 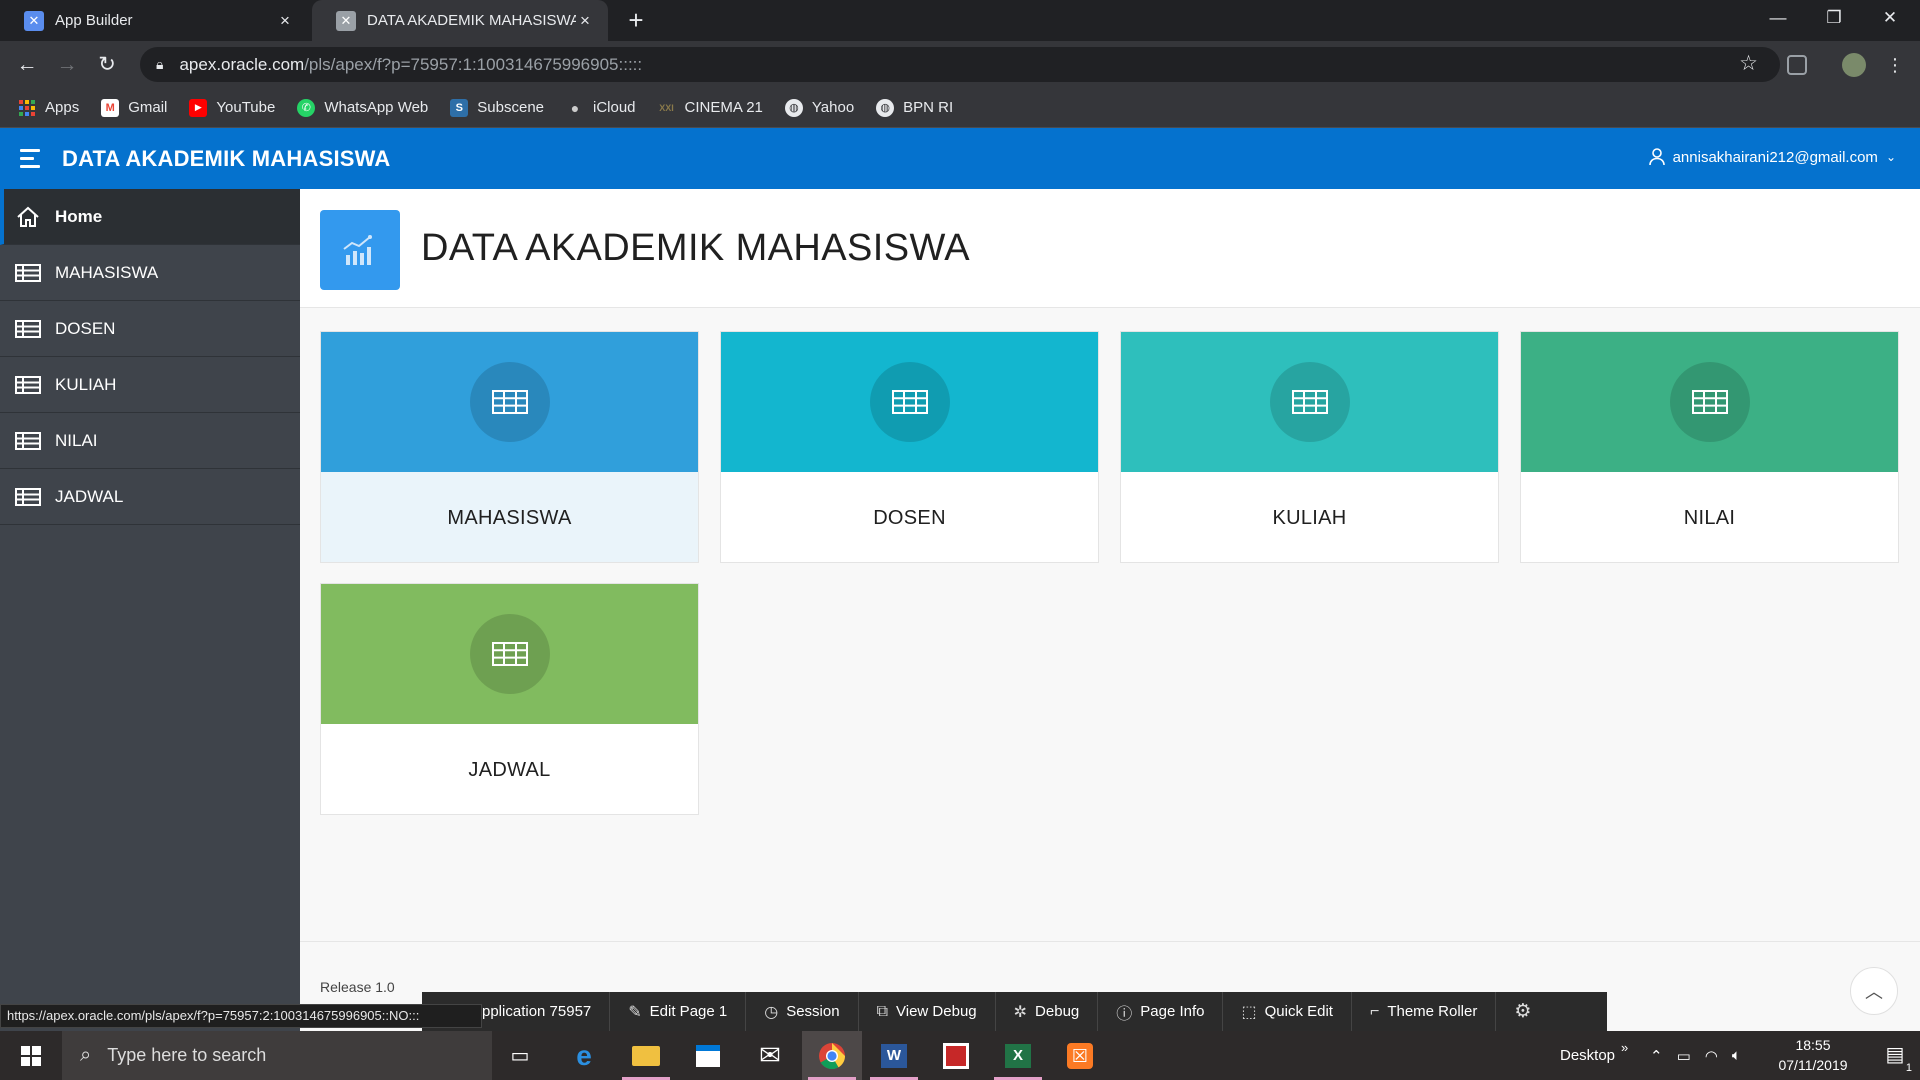 I want to click on bookmark-gmail: M Gmail, so click(x=134, y=107).